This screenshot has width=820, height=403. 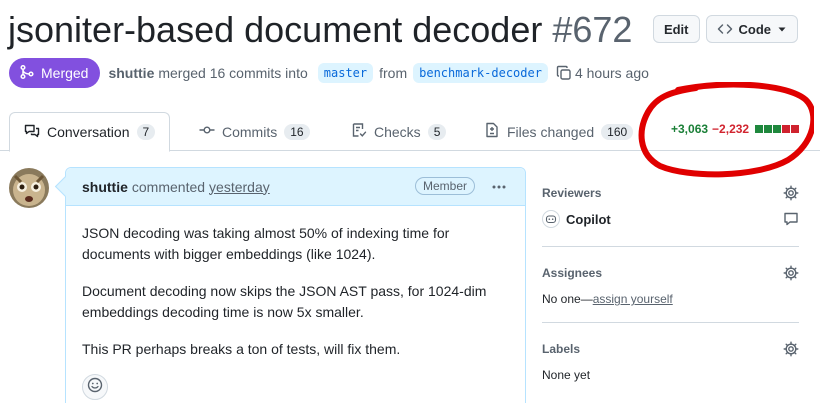 I want to click on pr-number: #672, so click(x=592, y=29).